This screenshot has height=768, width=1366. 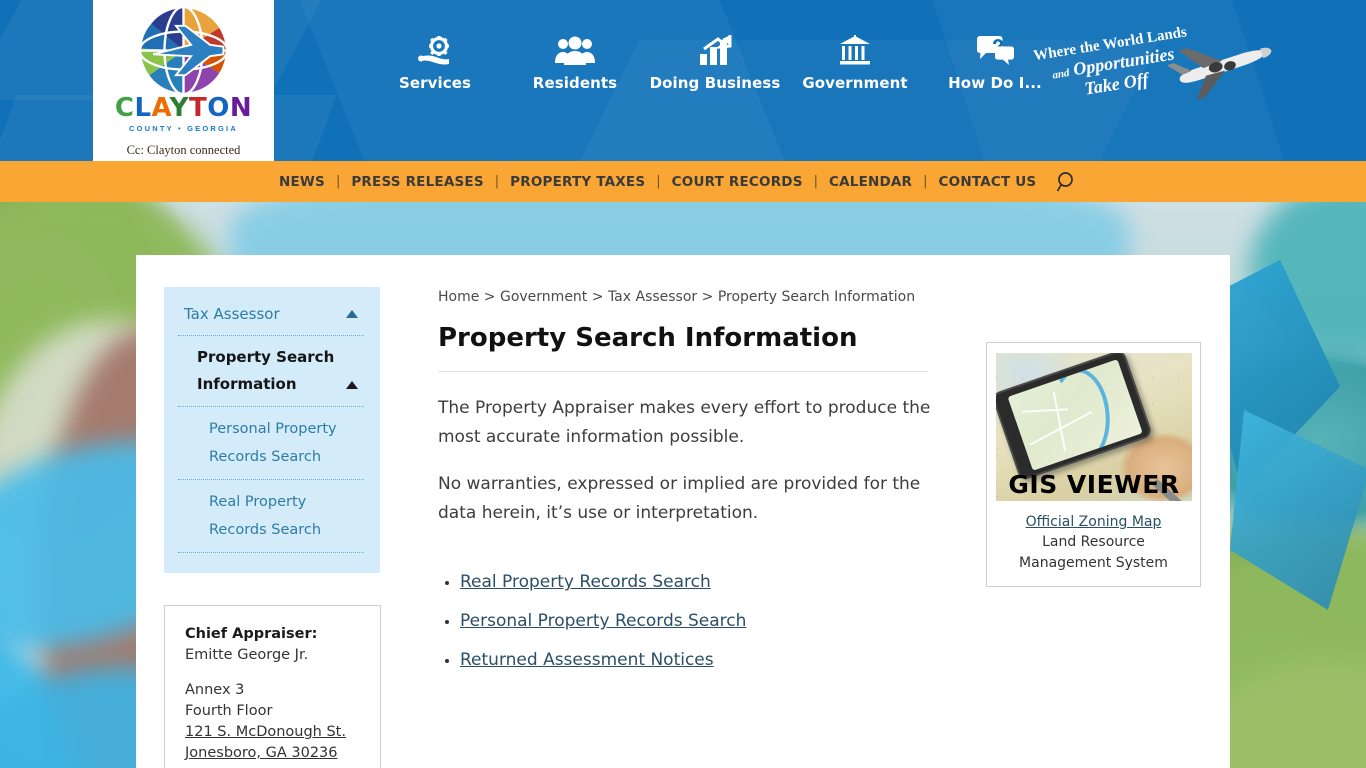 What do you see at coordinates (543, 297) in the screenshot?
I see `breadcrumb-government: Government` at bounding box center [543, 297].